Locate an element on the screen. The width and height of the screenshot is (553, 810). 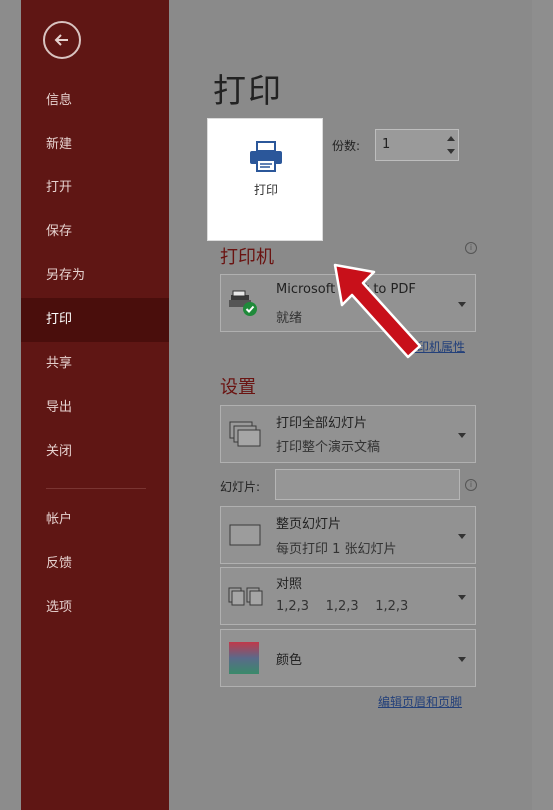
settings-section-title: 设置 is located at coordinates (238, 387).